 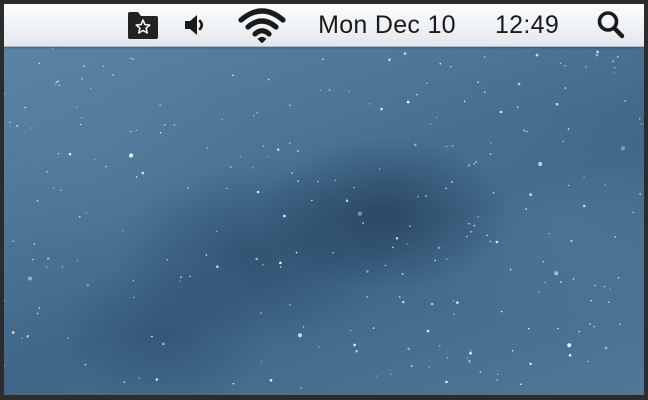 What do you see at coordinates (387, 25) in the screenshot?
I see `menubar-date: Mon Dec 10` at bounding box center [387, 25].